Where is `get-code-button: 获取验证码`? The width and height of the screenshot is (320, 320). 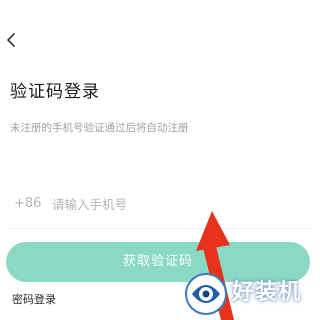
get-code-button: 获取验证码 is located at coordinates (158, 262).